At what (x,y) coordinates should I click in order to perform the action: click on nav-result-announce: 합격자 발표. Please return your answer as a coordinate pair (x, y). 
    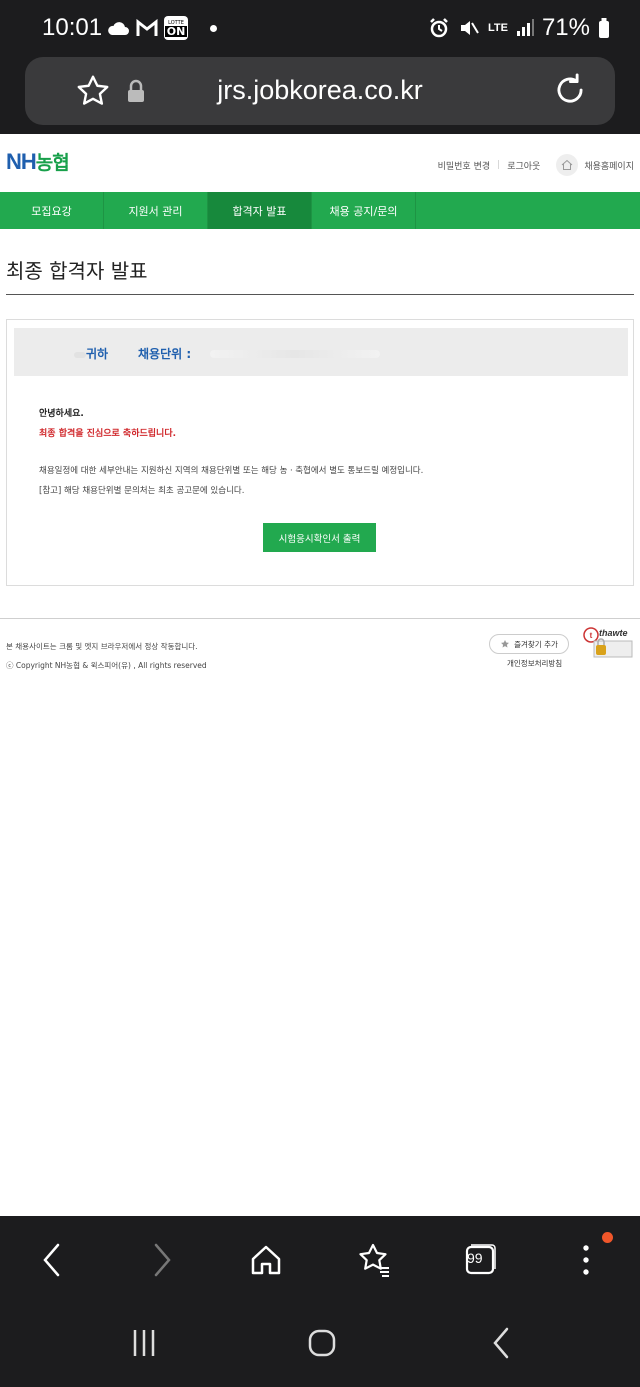
    Looking at the image, I should click on (260, 210).